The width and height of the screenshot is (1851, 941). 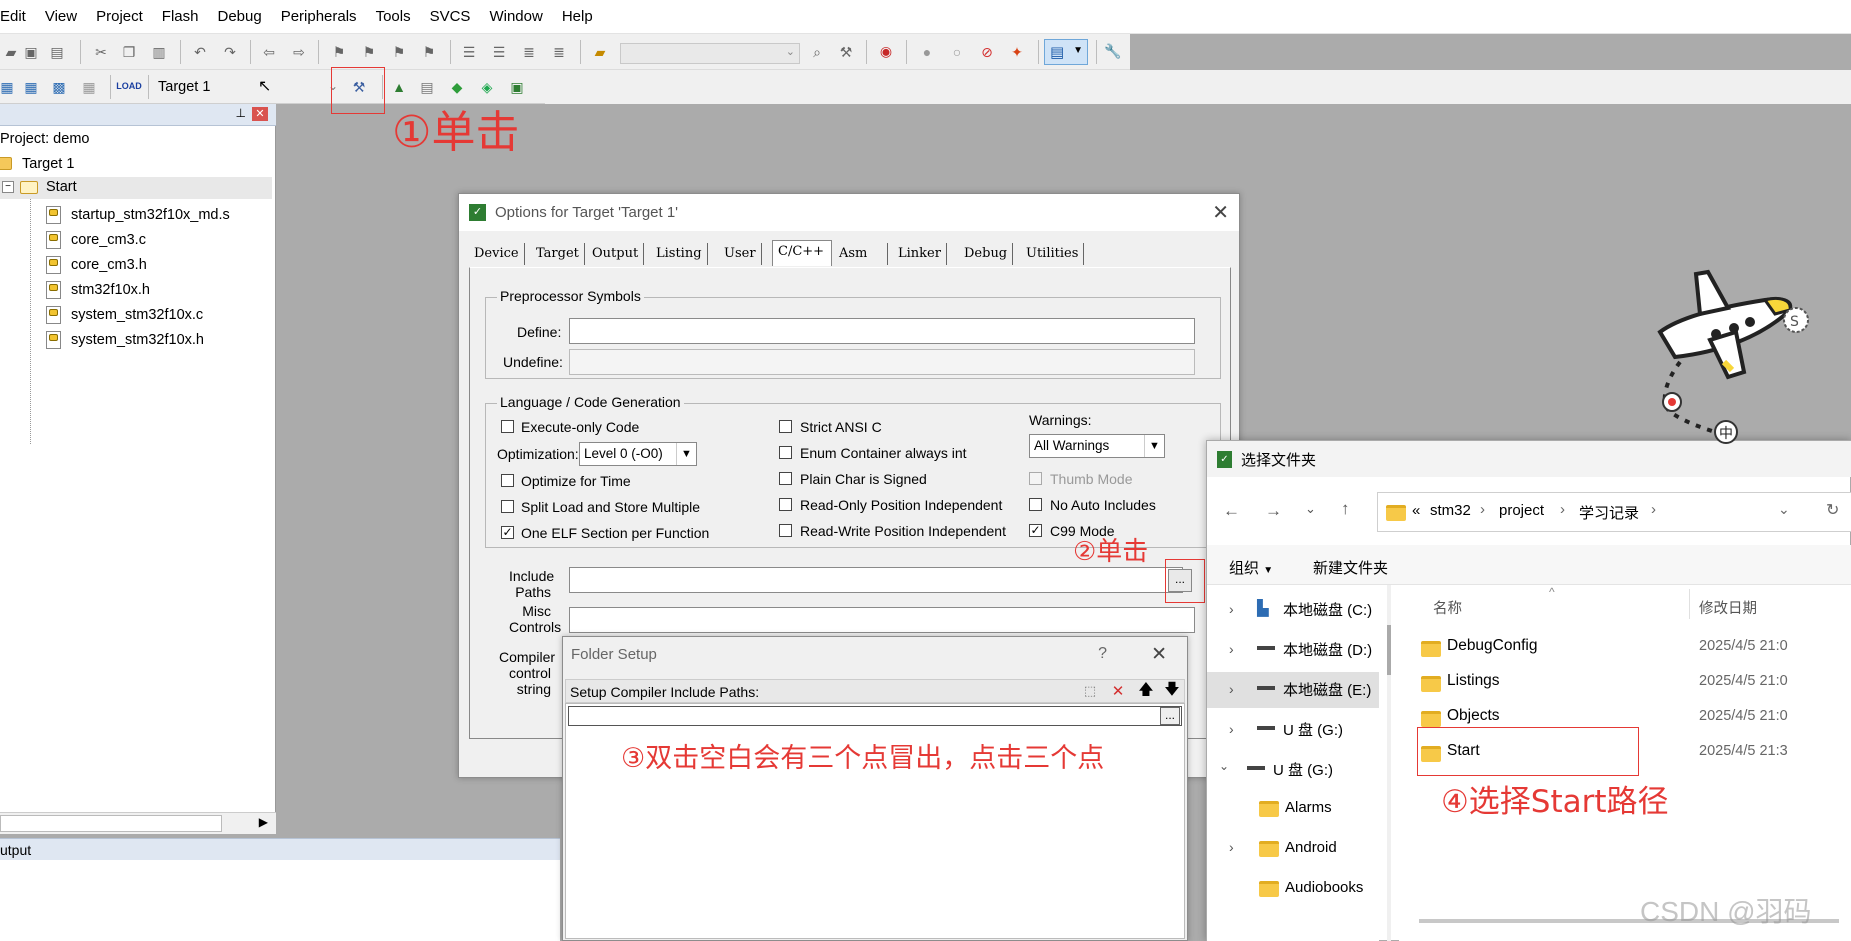 What do you see at coordinates (1473, 681) in the screenshot?
I see `file-row-name: Listings` at bounding box center [1473, 681].